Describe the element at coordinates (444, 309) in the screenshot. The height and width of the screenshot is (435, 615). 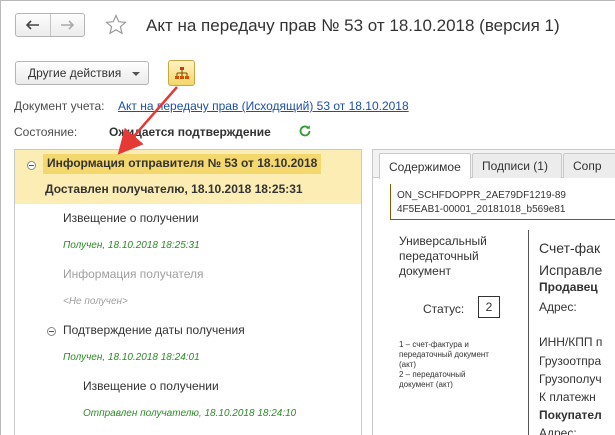
I see `doc-status-label: Статус:` at that location.